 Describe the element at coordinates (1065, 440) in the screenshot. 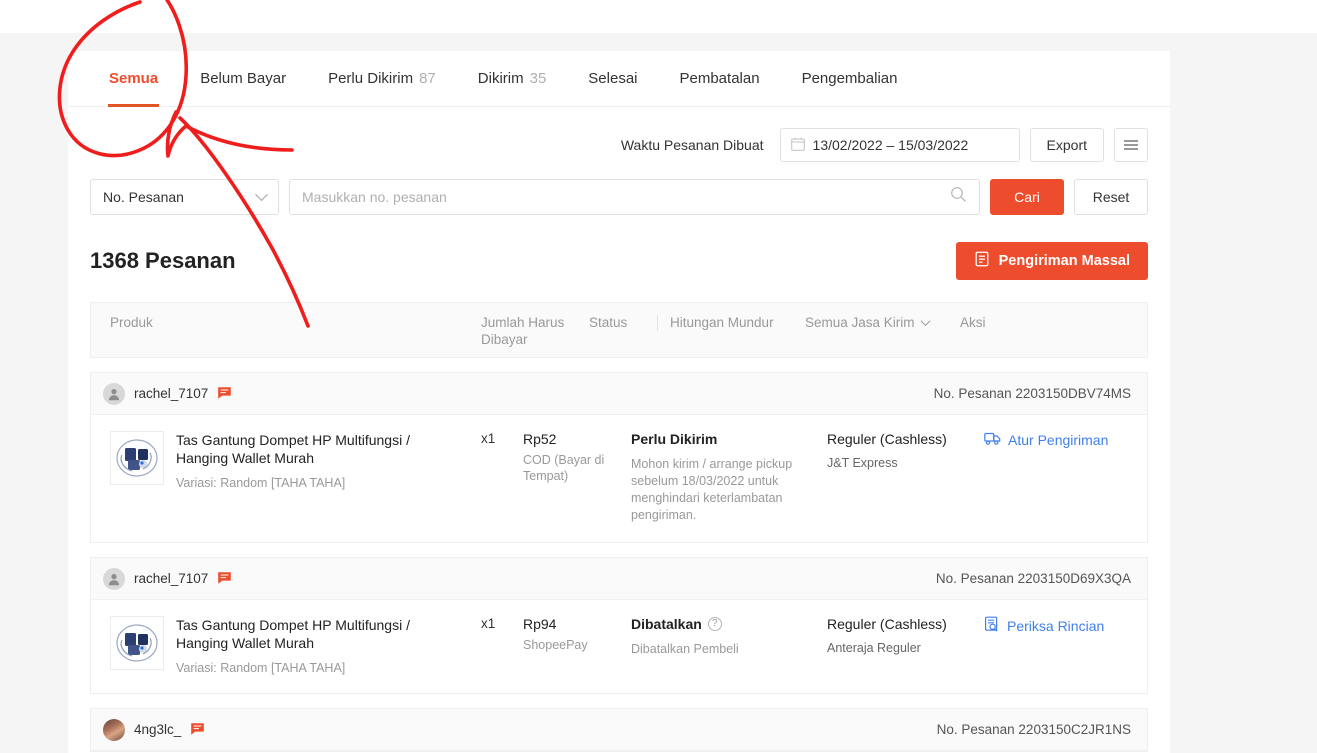

I see `arrange-shipment-link: Atur Pengiriman` at that location.